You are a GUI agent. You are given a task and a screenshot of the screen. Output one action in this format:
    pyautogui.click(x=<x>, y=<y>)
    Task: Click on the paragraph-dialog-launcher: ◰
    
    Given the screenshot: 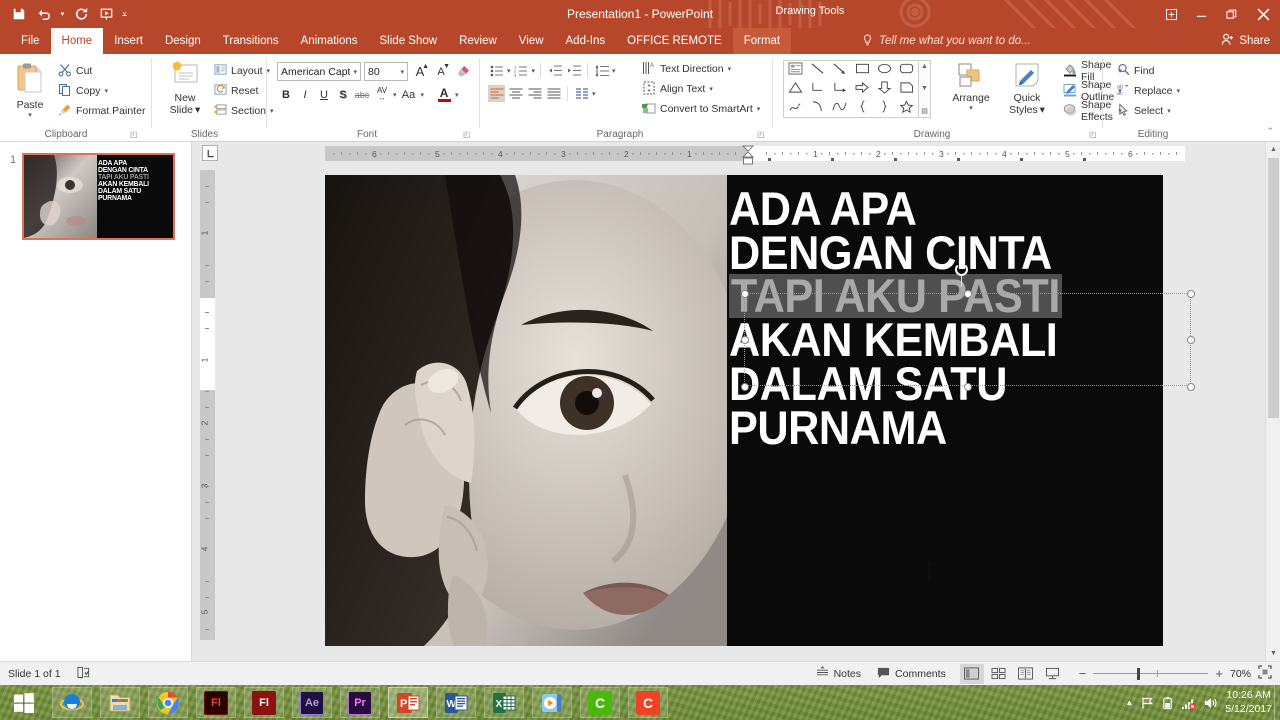 What is the action you would take?
    pyautogui.click(x=761, y=134)
    